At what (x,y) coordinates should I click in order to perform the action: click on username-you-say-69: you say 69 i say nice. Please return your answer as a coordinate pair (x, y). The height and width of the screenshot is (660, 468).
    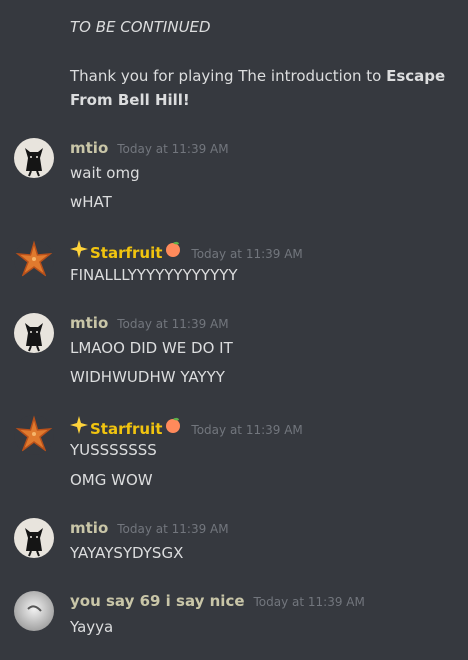
    Looking at the image, I should click on (157, 601).